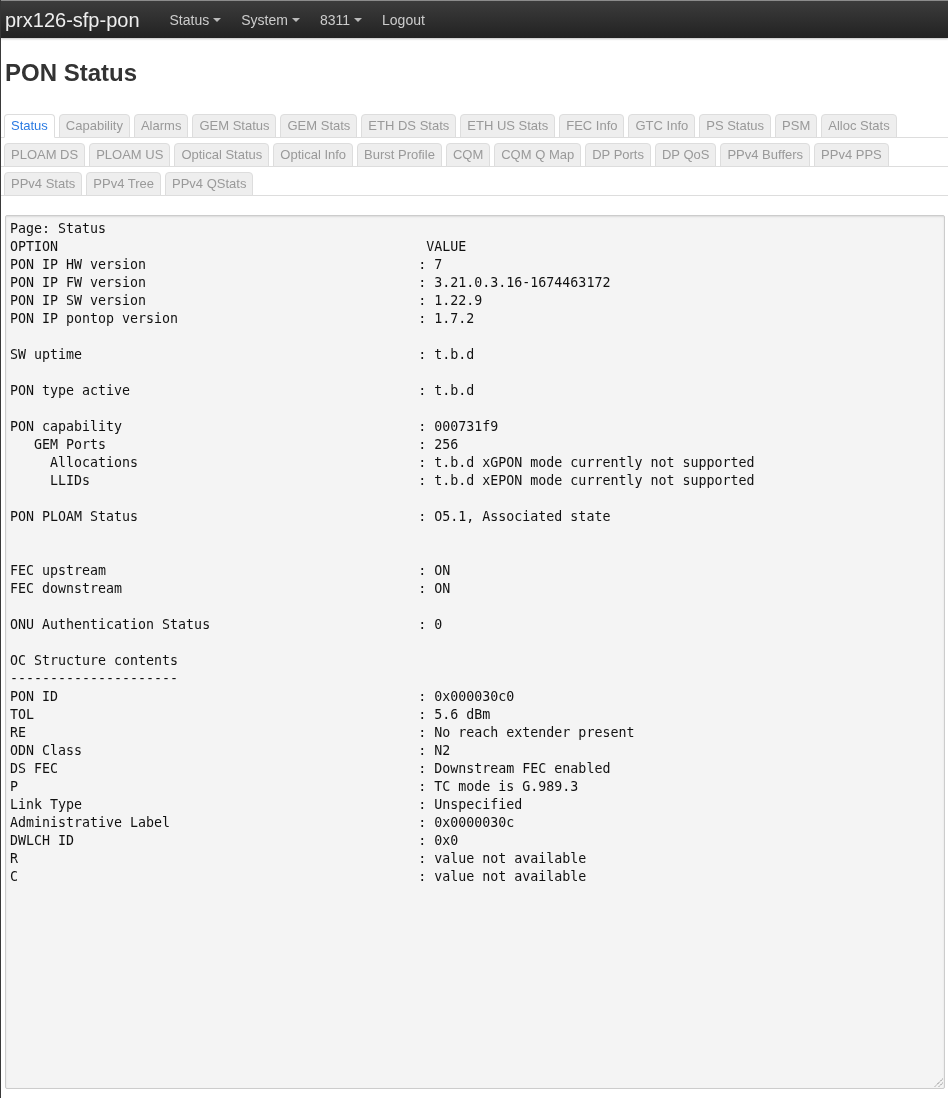 This screenshot has height=1098, width=948. Describe the element at coordinates (270, 19) in the screenshot. I see `nav-dropdown: System` at that location.